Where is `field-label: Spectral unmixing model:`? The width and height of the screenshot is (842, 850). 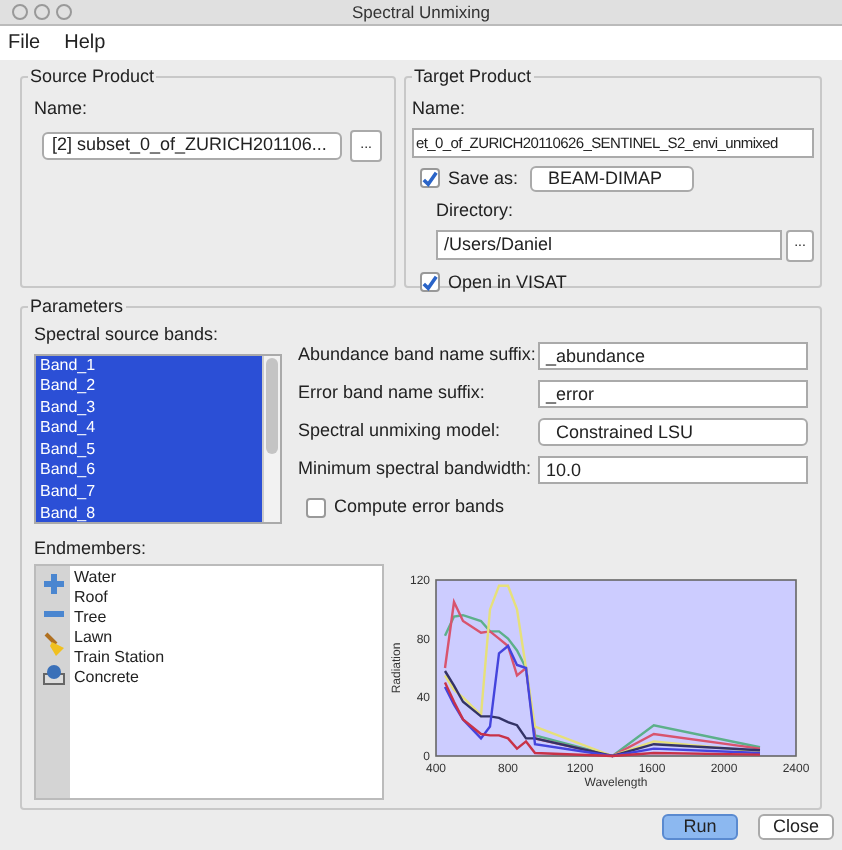
field-label: Spectral unmixing model: is located at coordinates (400, 431).